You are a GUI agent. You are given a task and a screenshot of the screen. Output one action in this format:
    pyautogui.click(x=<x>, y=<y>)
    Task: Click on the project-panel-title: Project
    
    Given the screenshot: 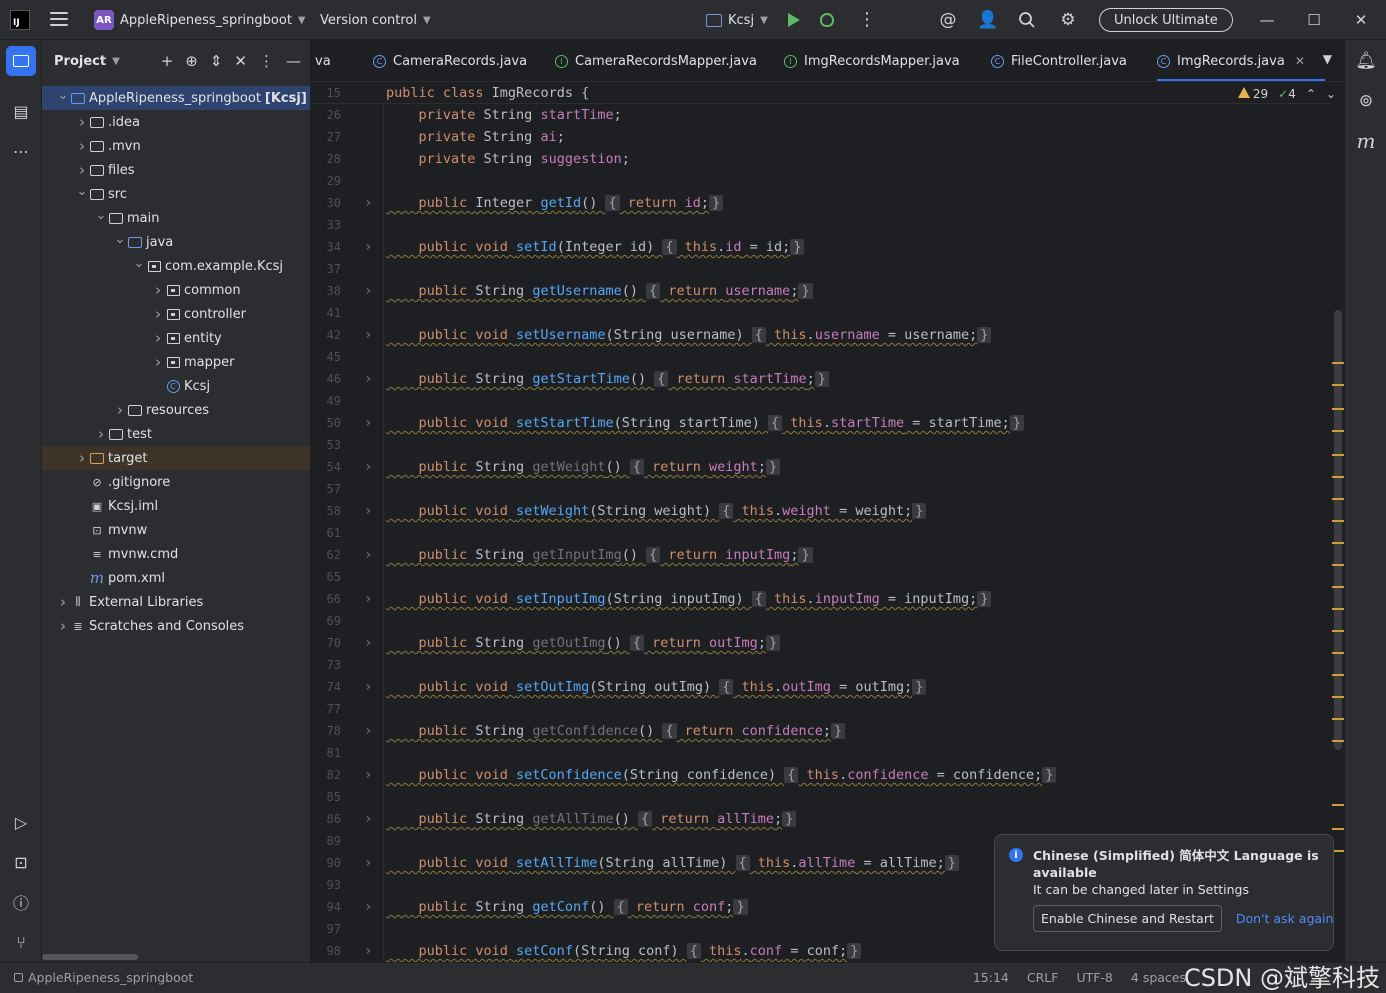 What is the action you would take?
    pyautogui.click(x=80, y=61)
    